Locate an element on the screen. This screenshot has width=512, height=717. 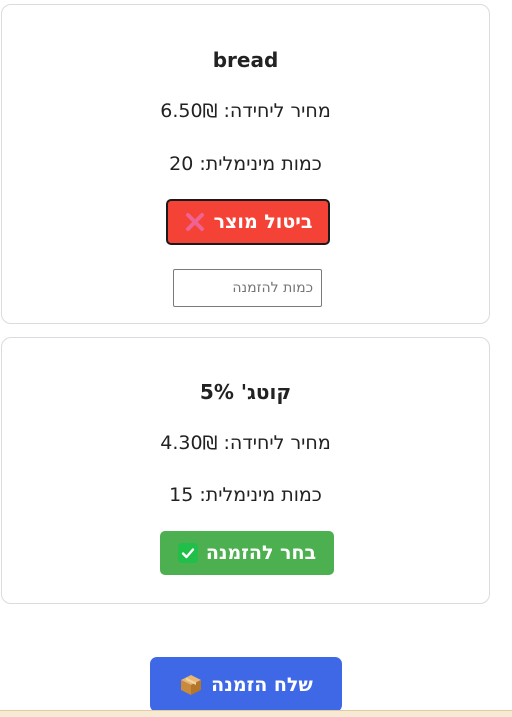
send-order-button: שלח הזמנה is located at coordinates (246, 684).